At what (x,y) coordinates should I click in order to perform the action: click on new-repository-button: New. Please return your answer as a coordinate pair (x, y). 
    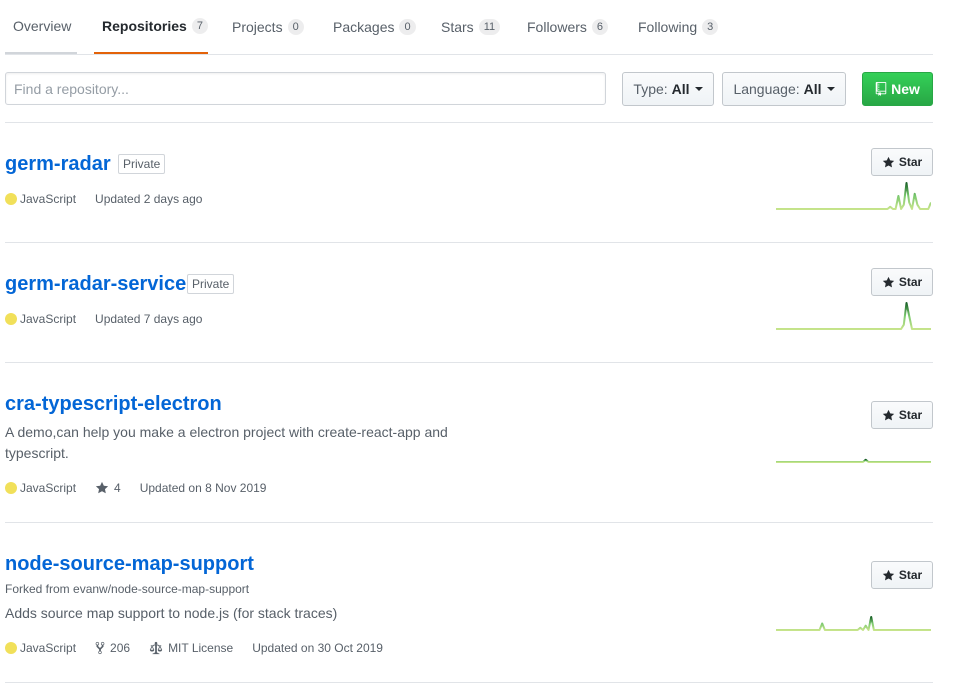
    Looking at the image, I should click on (897, 89).